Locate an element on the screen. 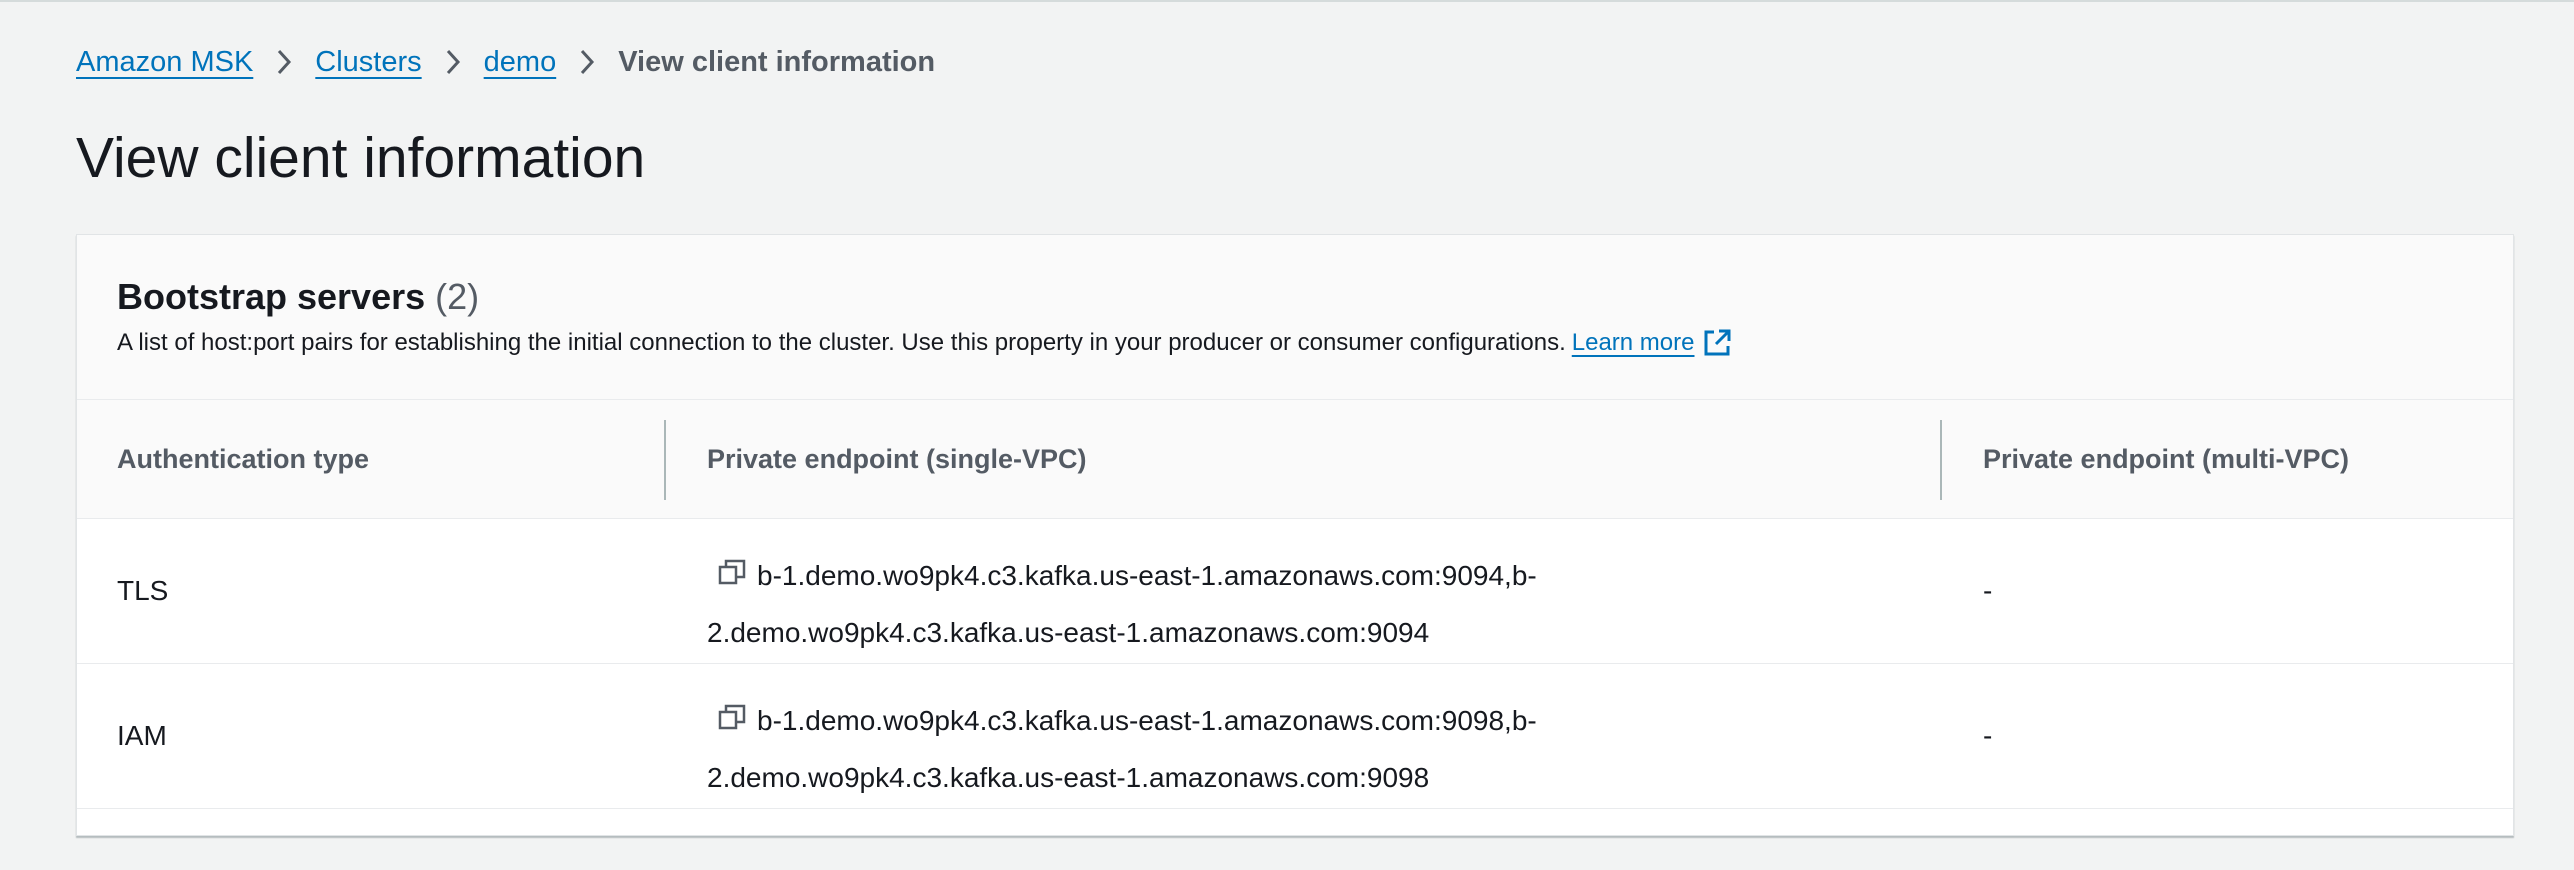  breadcrumb-demo: demo is located at coordinates (520, 62).